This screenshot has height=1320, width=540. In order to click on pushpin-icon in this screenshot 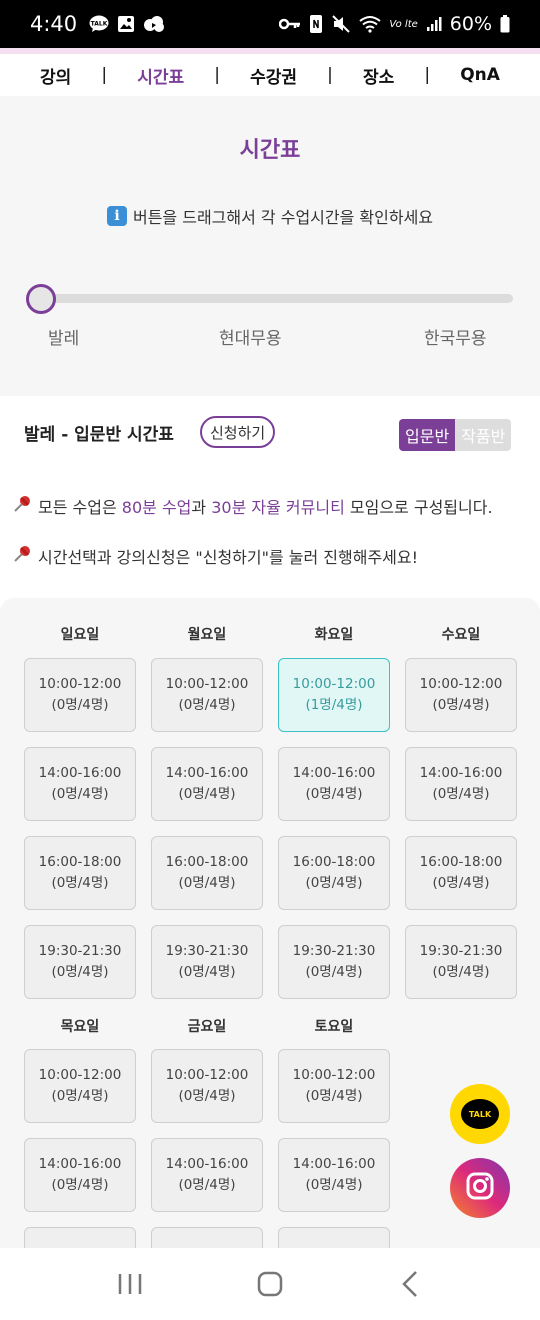, I will do `click(22, 506)`.